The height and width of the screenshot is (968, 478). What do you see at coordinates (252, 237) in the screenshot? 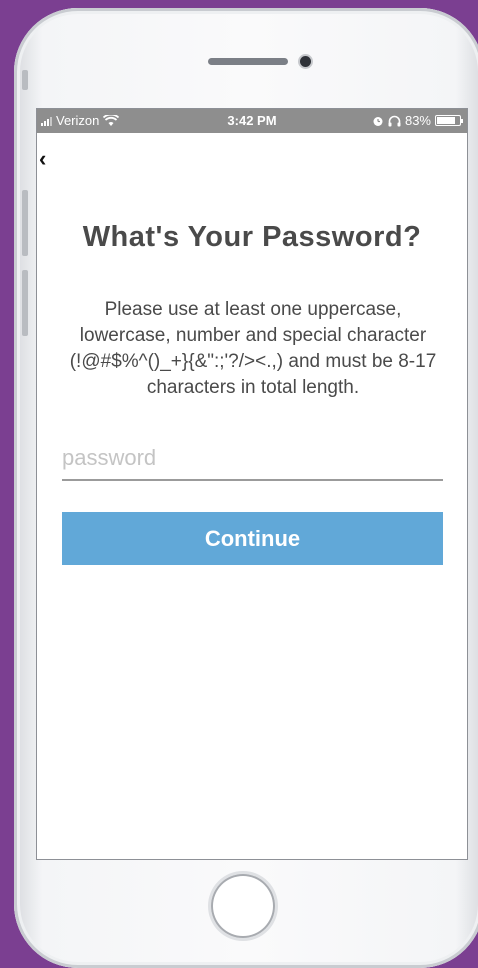
I see `page-title: What's Your Password?` at bounding box center [252, 237].